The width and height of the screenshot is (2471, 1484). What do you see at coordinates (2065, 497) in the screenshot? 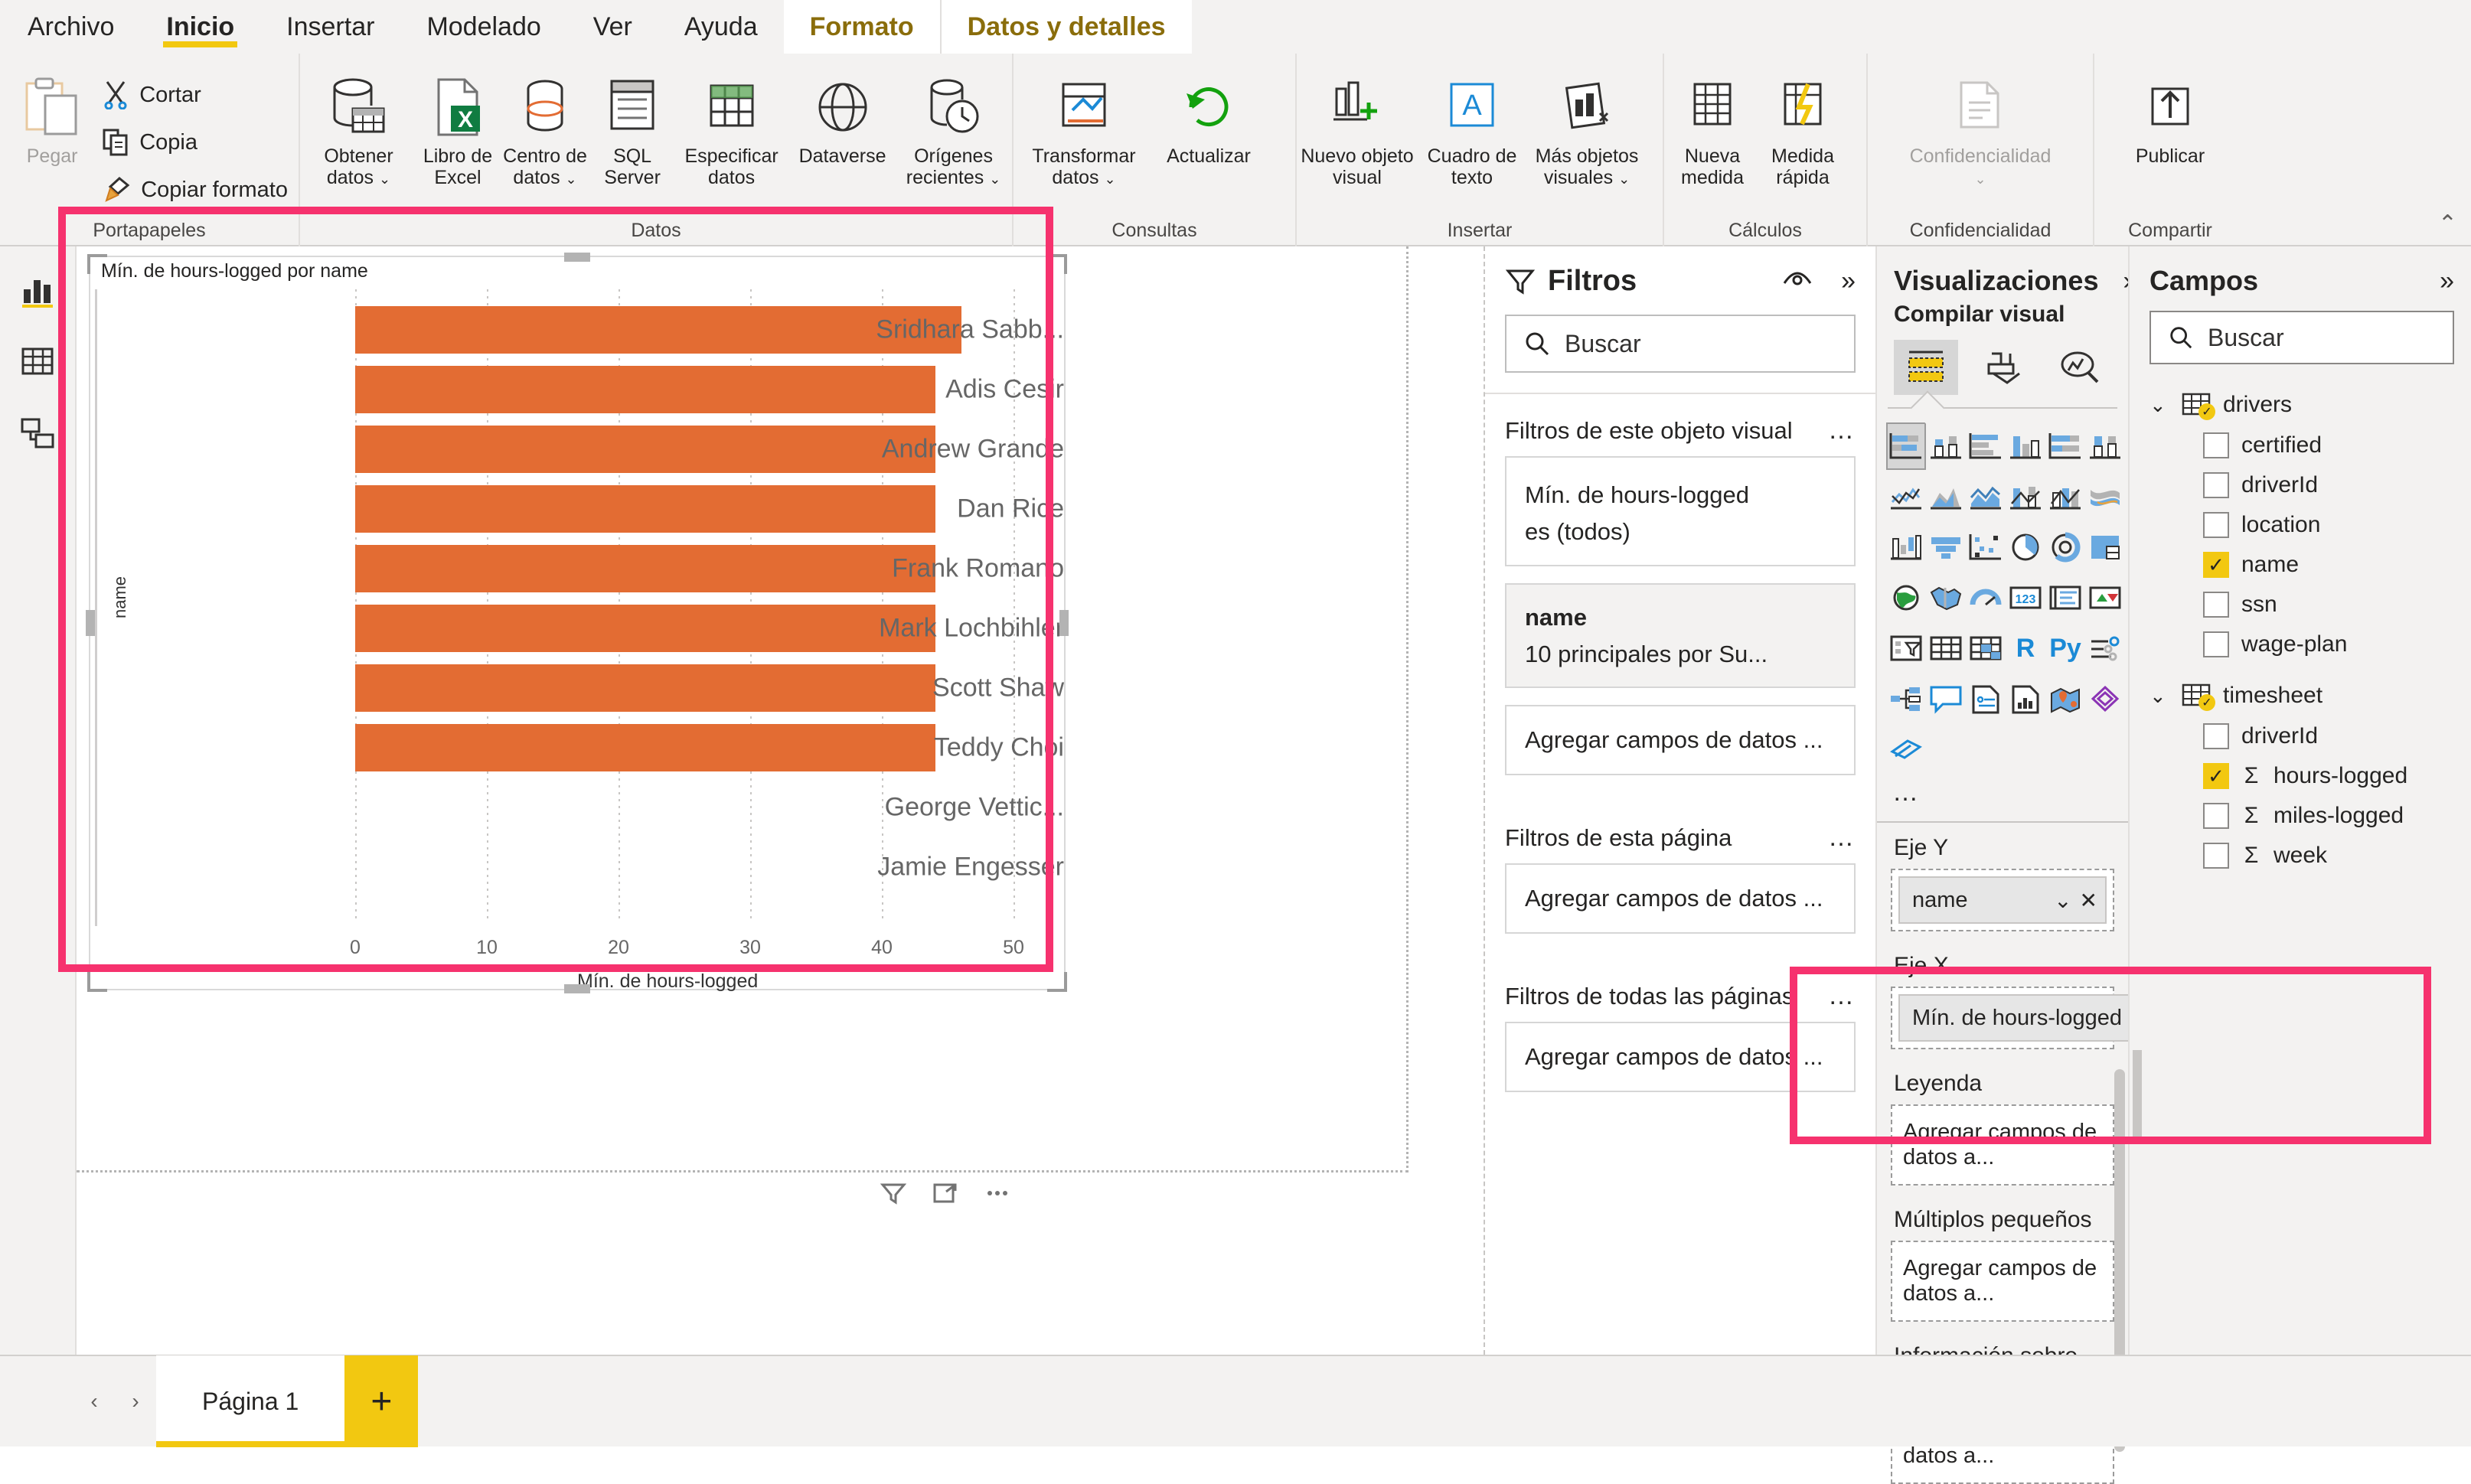
I see `viz-line-clustered-column-chart` at bounding box center [2065, 497].